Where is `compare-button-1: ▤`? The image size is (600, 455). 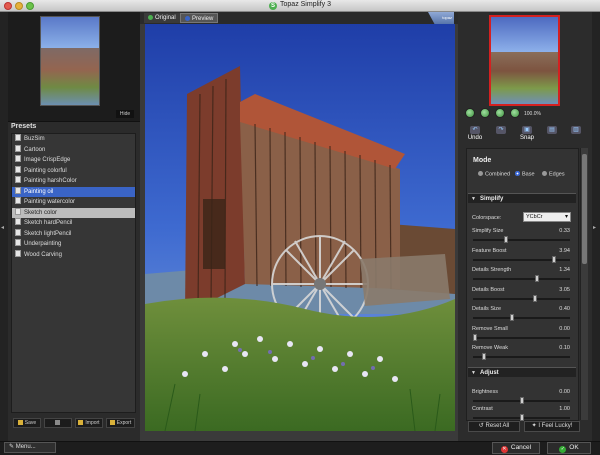
compare-button-1: ▤ is located at coordinates (552, 130).